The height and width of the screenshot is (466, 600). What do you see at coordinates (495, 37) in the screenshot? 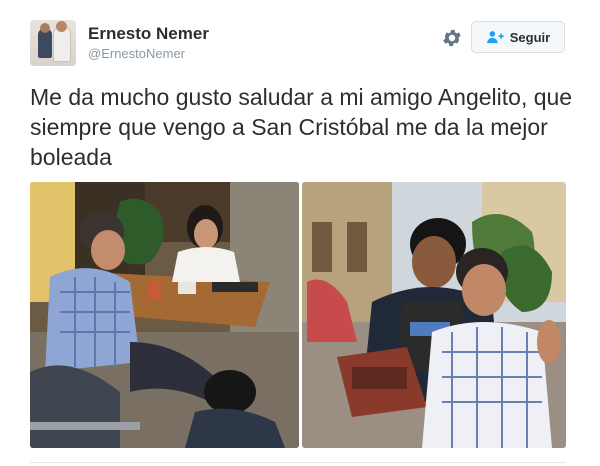
I see `add-user-icon` at bounding box center [495, 37].